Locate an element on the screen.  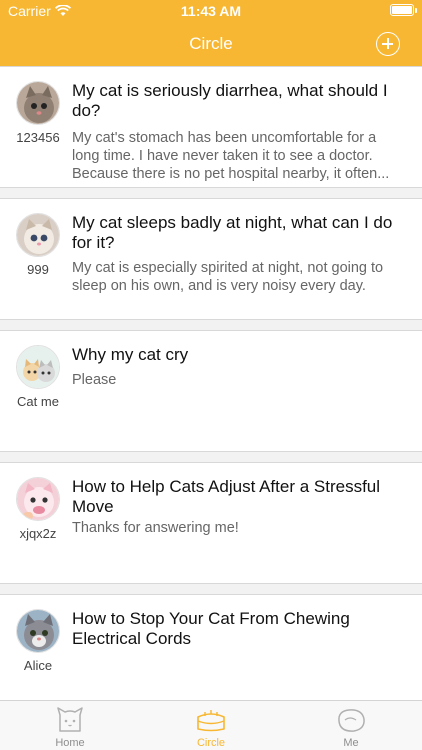
post-author: 123456 is located at coordinates (38, 113).